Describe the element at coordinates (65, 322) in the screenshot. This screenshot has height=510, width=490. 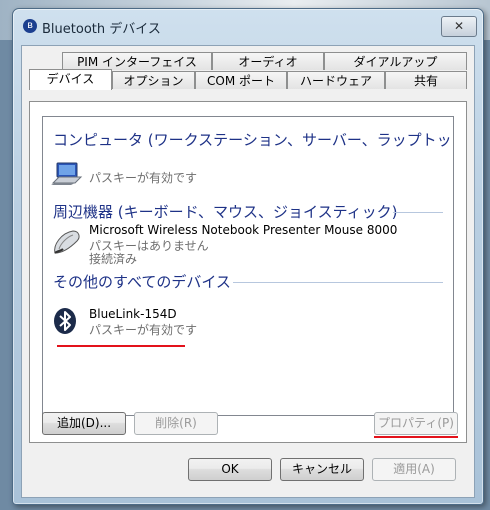
I see `bluetooth-icon` at that location.